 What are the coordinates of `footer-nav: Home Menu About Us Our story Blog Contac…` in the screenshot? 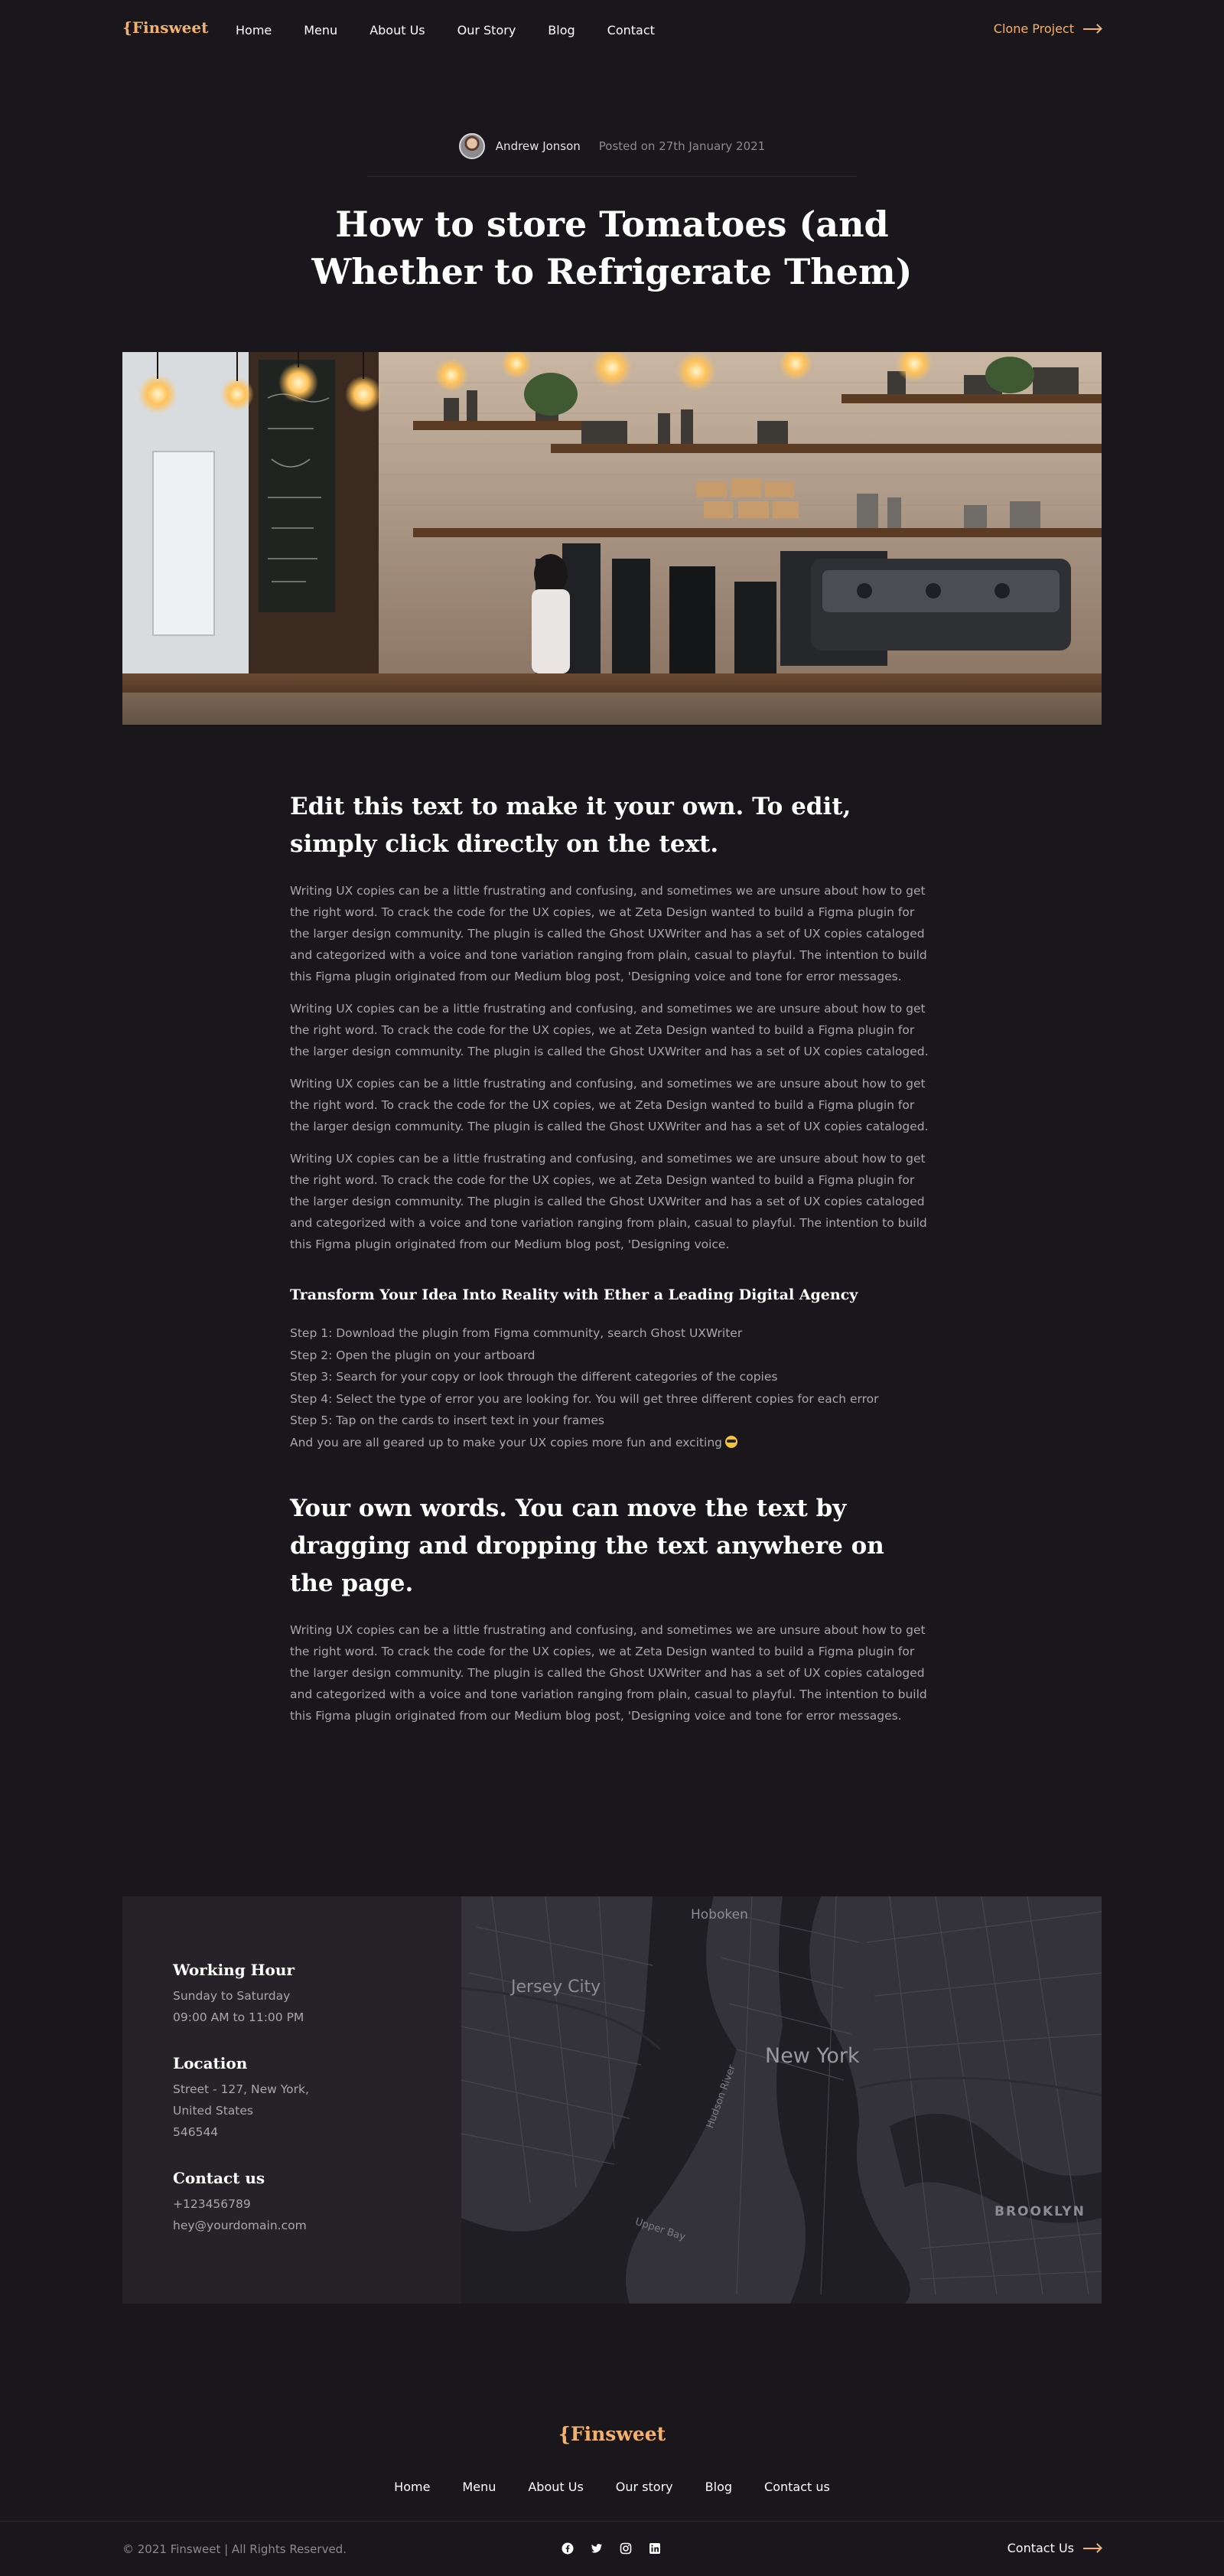 It's located at (612, 2487).